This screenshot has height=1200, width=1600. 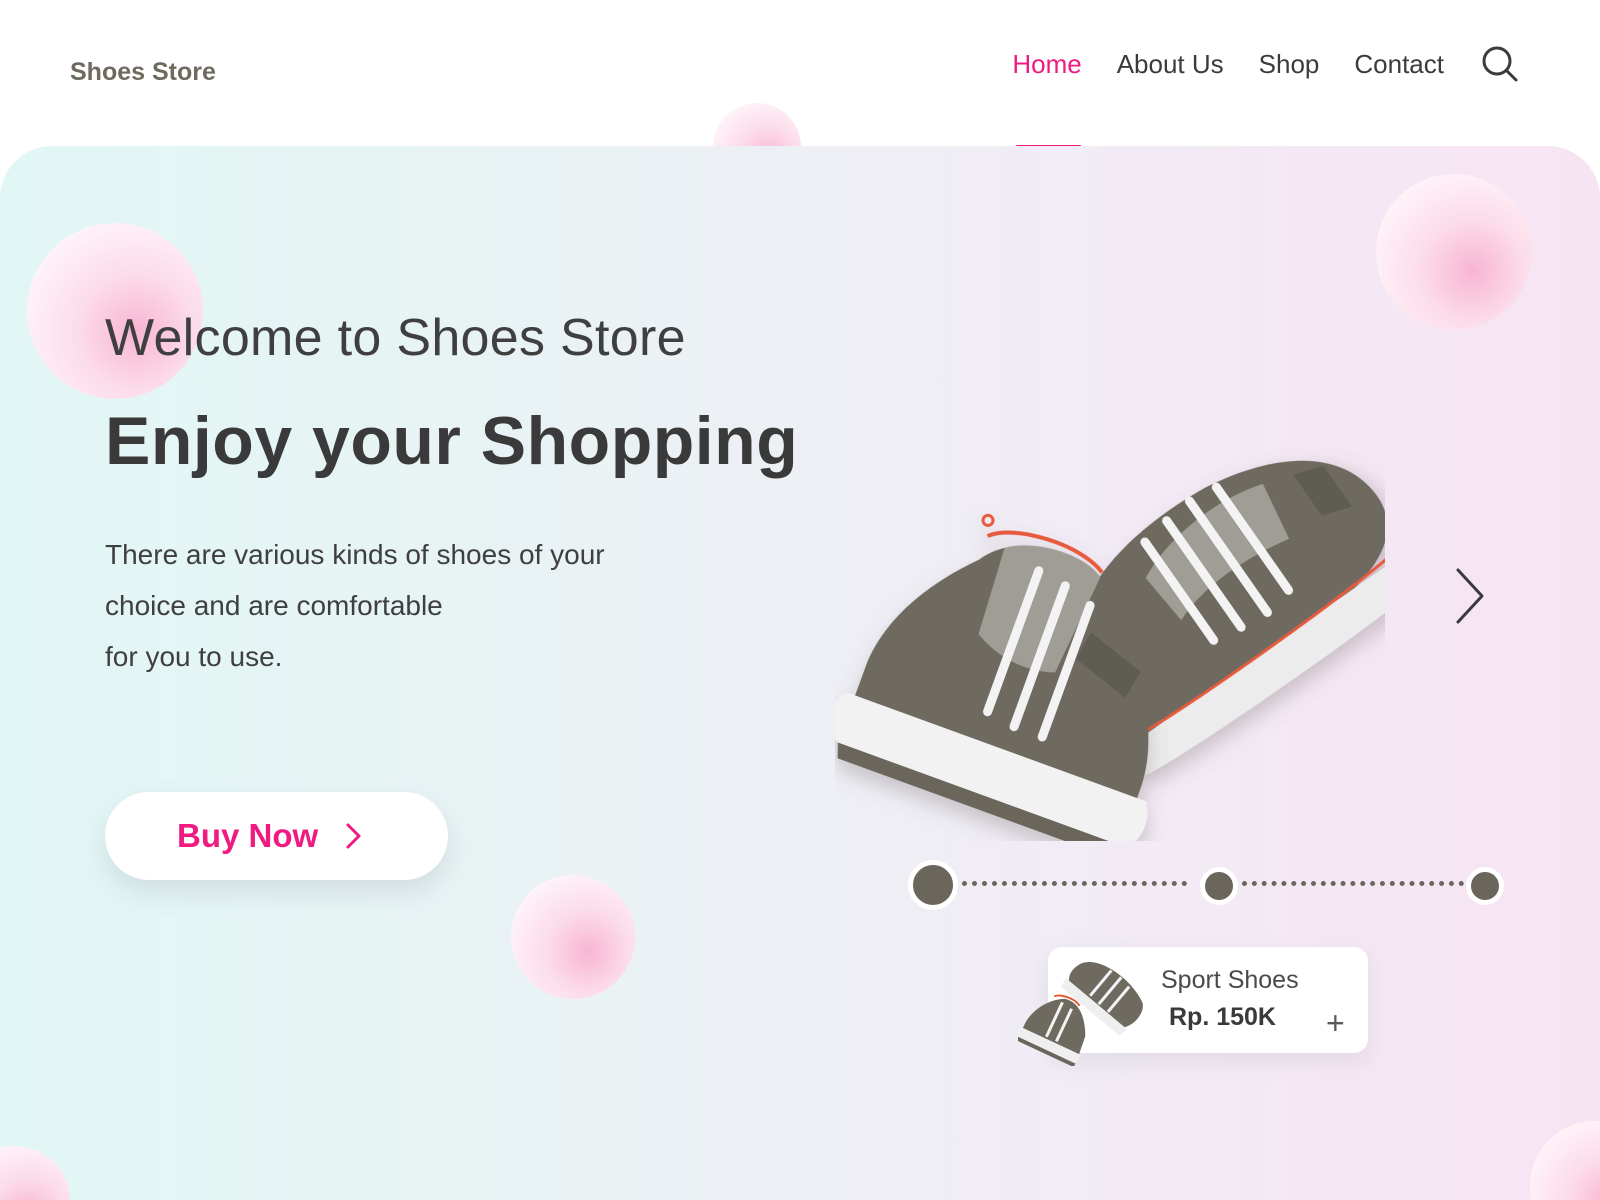 I want to click on description-line: There are various kinds of shoes of your, so click(x=355, y=554).